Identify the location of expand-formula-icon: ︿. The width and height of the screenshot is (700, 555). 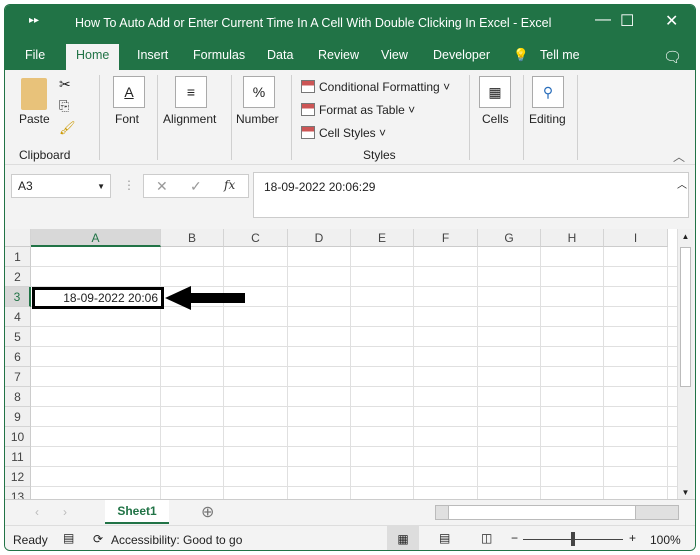
(682, 183).